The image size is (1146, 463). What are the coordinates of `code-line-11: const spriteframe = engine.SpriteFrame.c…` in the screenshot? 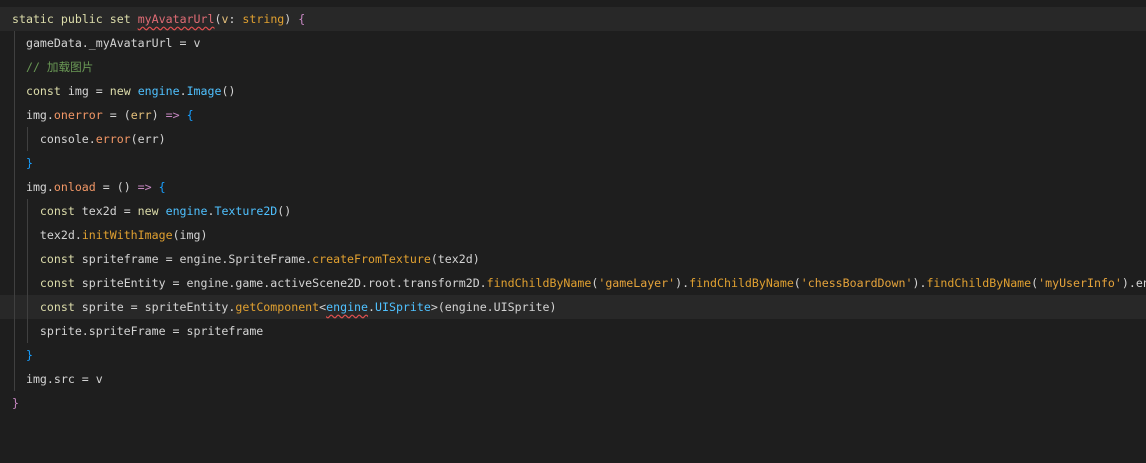 It's located at (573, 259).